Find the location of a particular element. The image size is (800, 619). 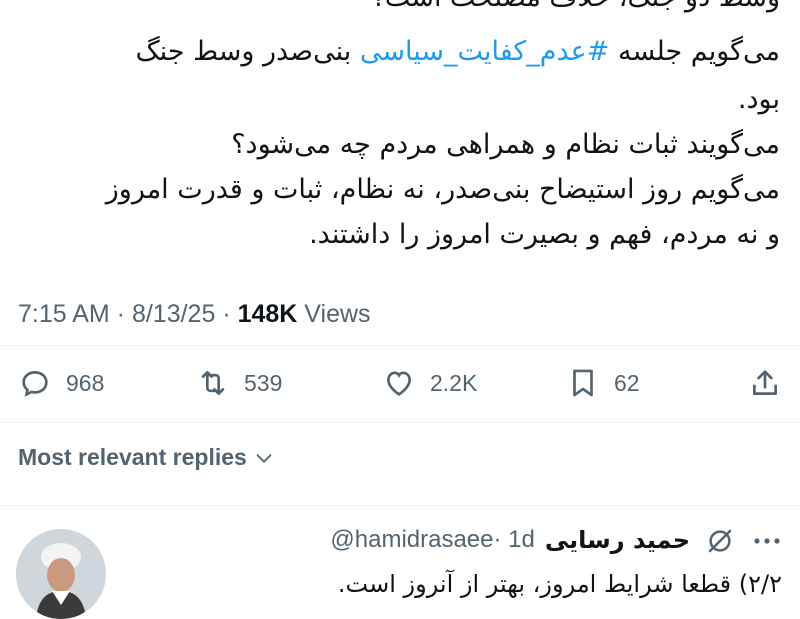

tweet-line-2-prefix: می‌گویم جلسه is located at coordinates (698, 51).